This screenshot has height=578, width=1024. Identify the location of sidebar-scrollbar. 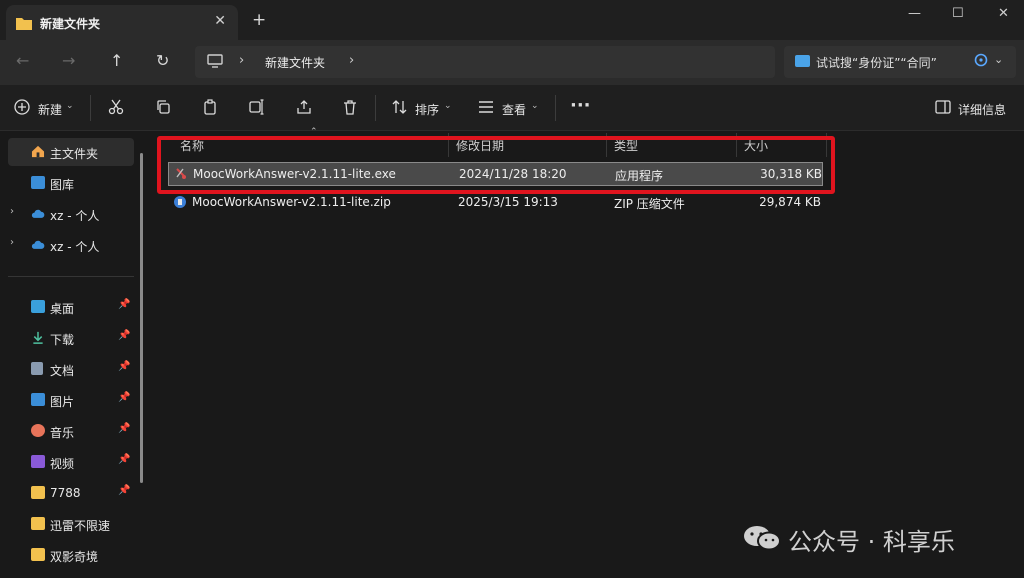
(141, 318).